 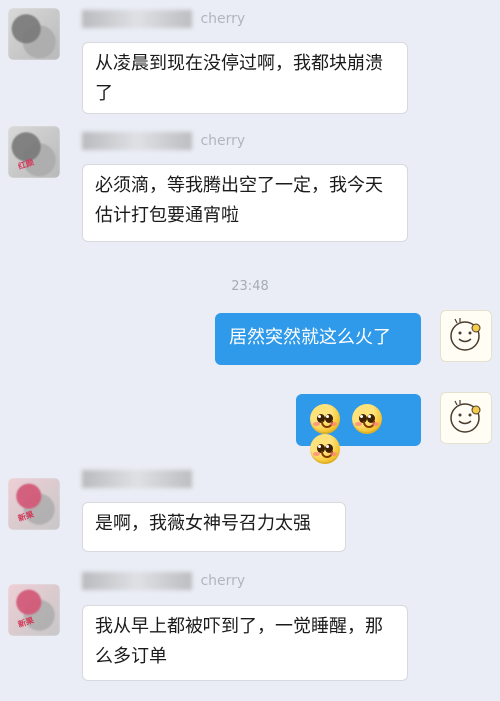 I want to click on message-text: 从凌晨到现在没停过啊，我都块崩溃了, so click(x=239, y=78).